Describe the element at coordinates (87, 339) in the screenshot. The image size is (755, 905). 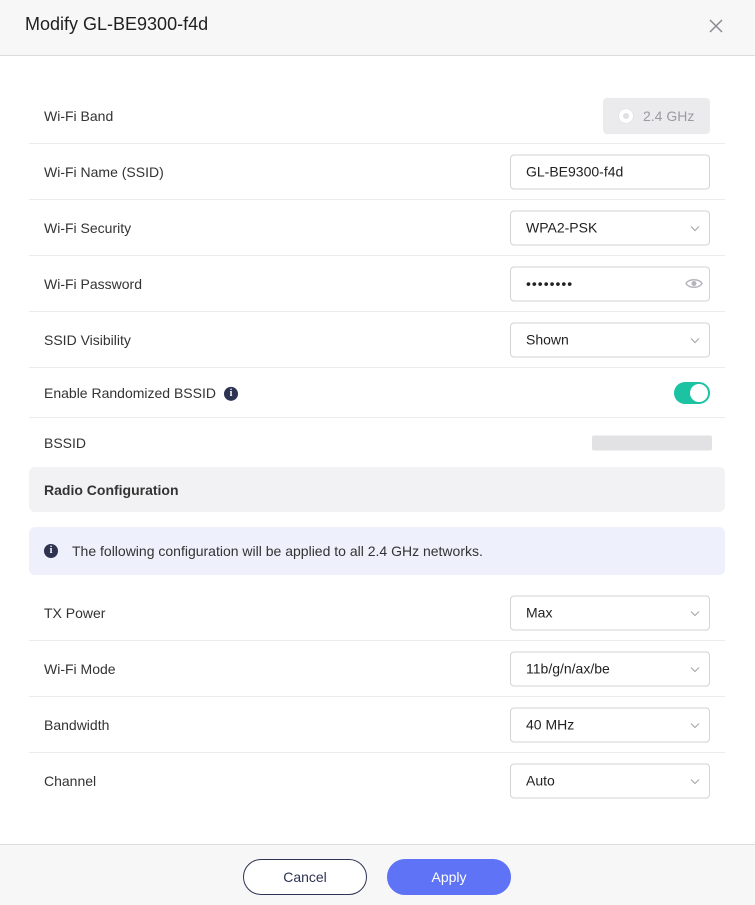
I see `visibility-label: SSID Visibility` at that location.